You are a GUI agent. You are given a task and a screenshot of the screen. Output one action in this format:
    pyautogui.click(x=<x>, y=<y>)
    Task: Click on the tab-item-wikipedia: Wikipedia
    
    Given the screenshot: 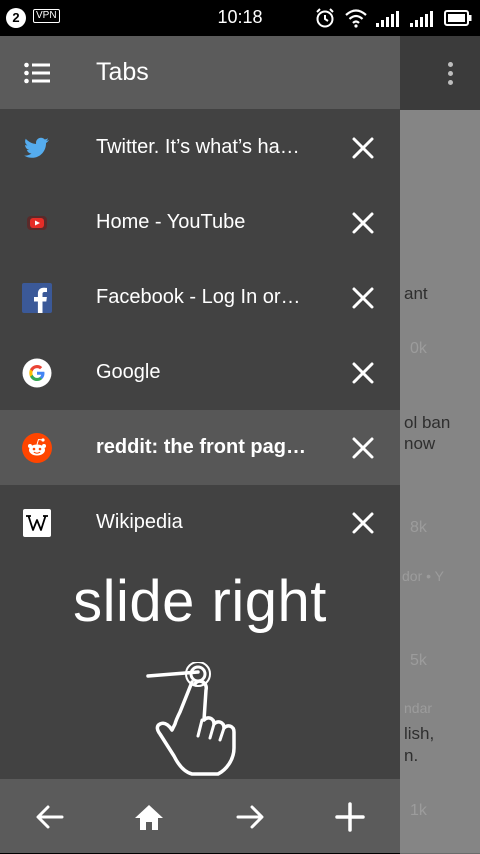 What is the action you would take?
    pyautogui.click(x=200, y=522)
    